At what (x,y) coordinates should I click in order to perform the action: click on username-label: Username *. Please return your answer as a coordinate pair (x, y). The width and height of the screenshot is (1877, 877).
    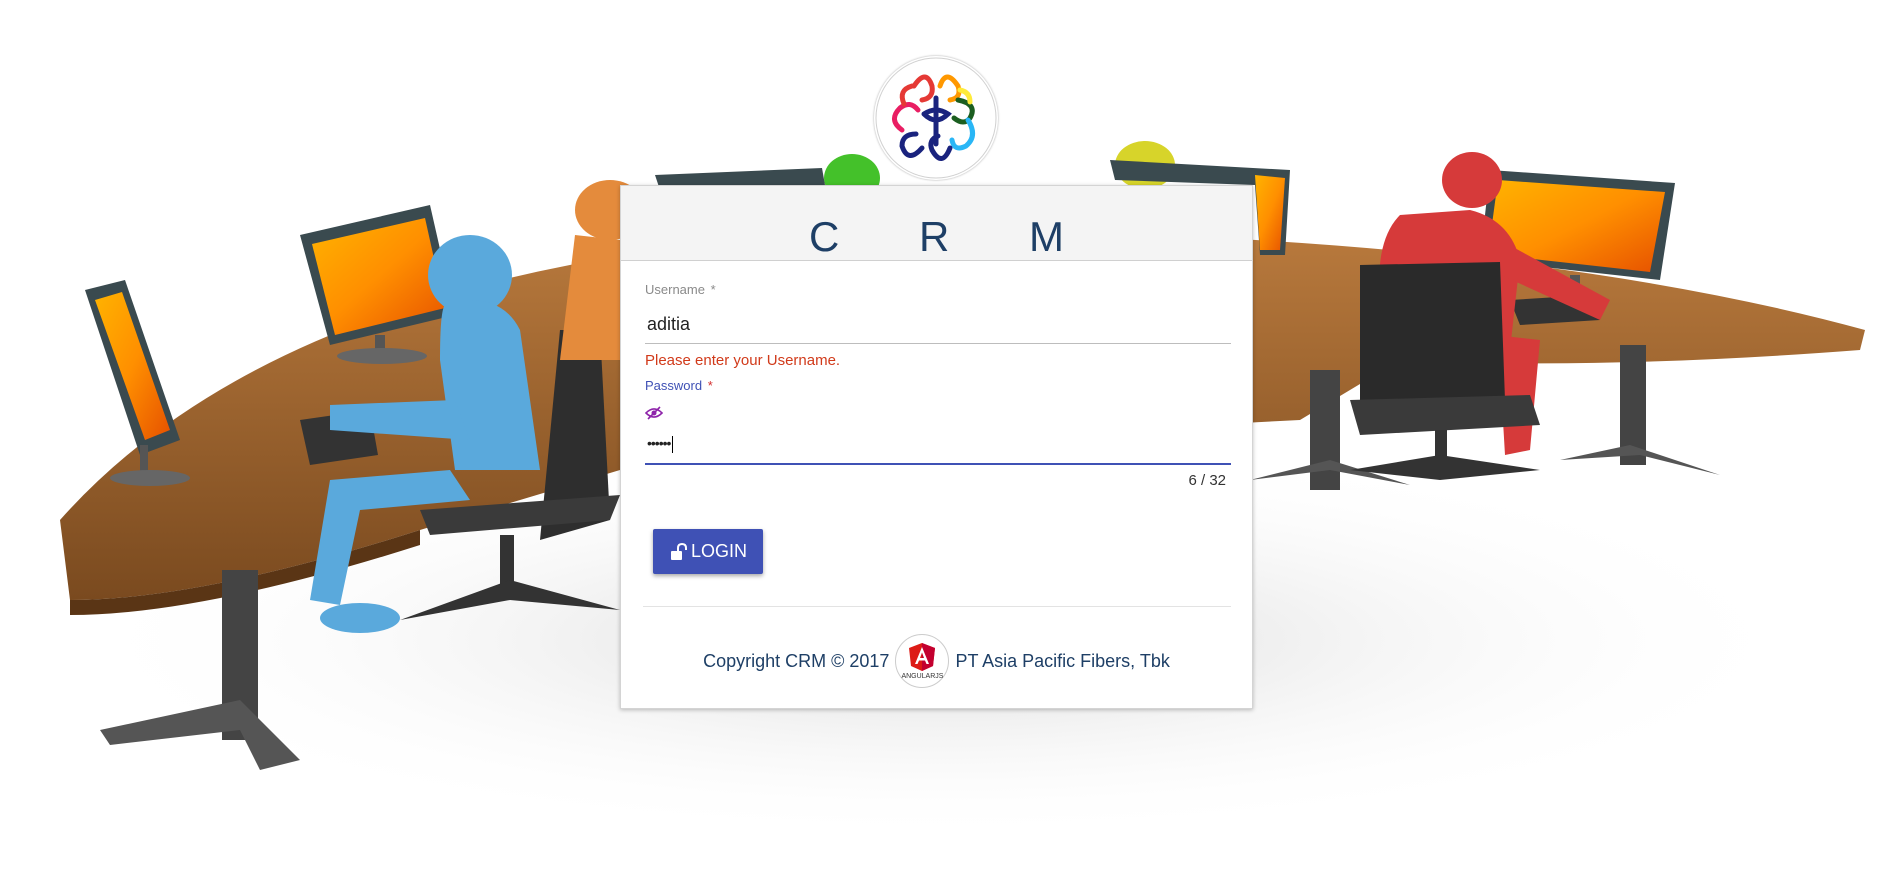
    Looking at the image, I should click on (680, 289).